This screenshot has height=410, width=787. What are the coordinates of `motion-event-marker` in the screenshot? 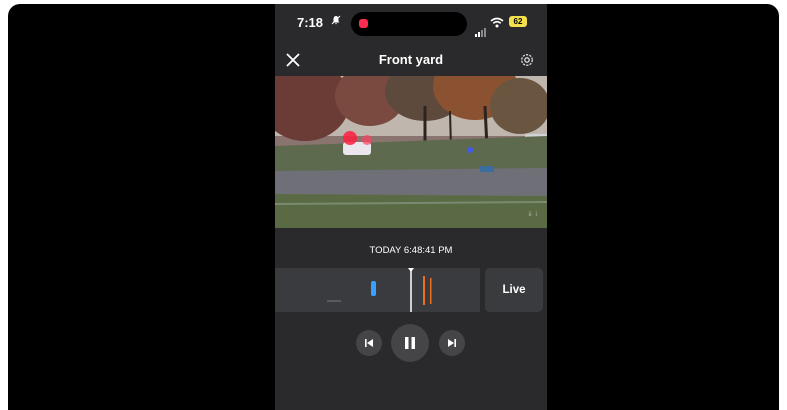 It's located at (373, 288).